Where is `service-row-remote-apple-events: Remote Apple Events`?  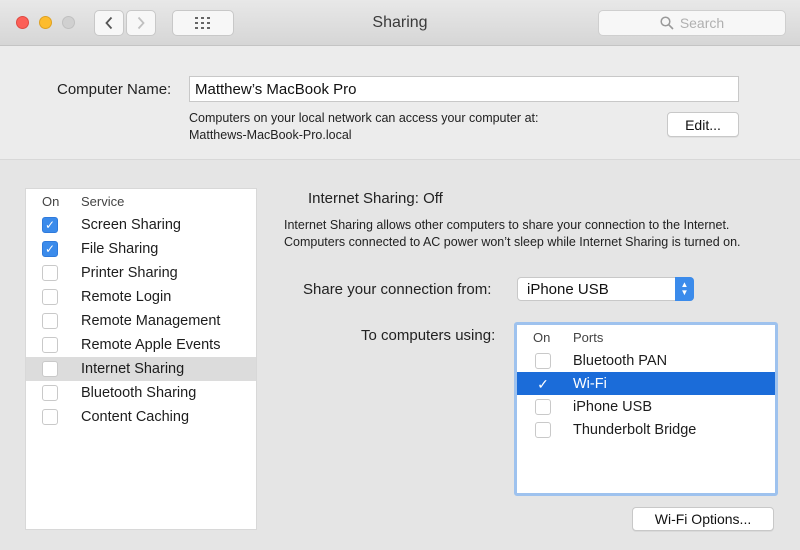 service-row-remote-apple-events: Remote Apple Events is located at coordinates (141, 345).